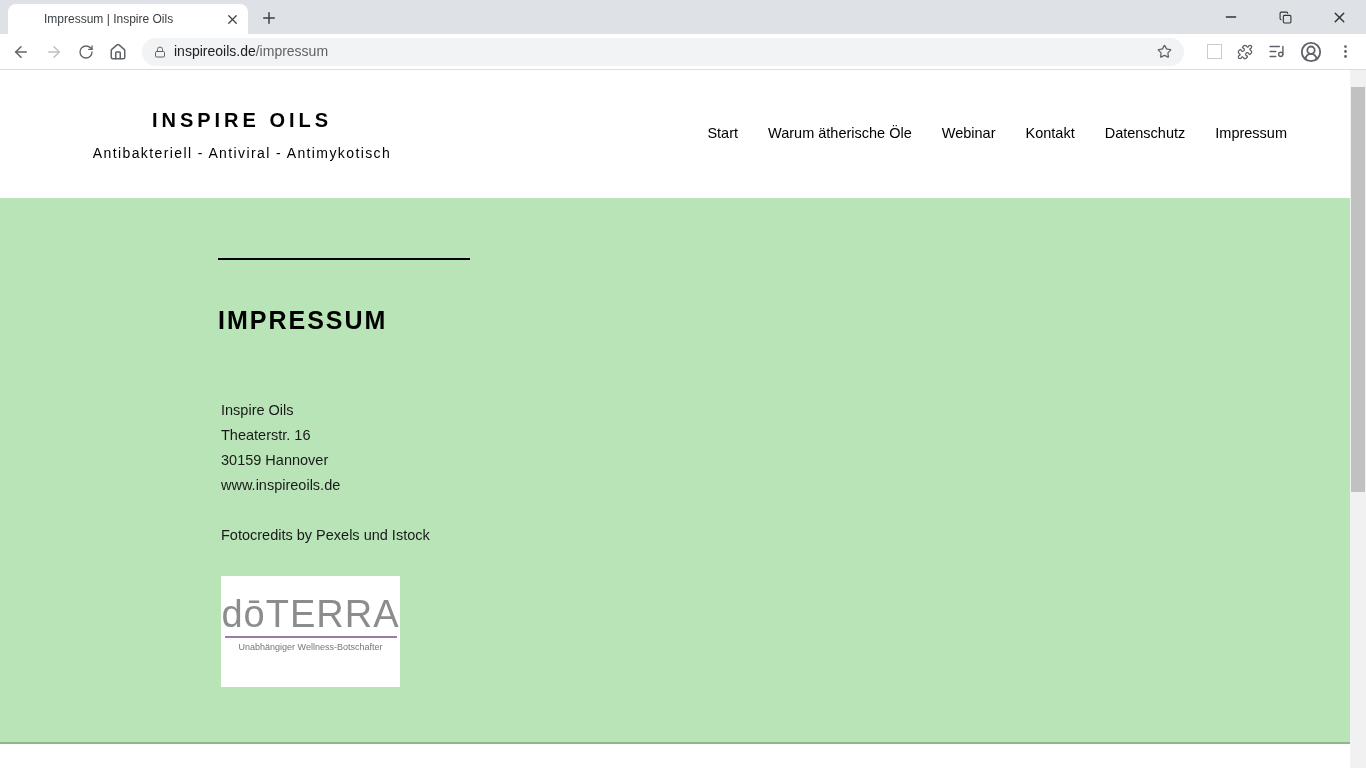  I want to click on logo-wordmark: dōTERRA, so click(310, 613).